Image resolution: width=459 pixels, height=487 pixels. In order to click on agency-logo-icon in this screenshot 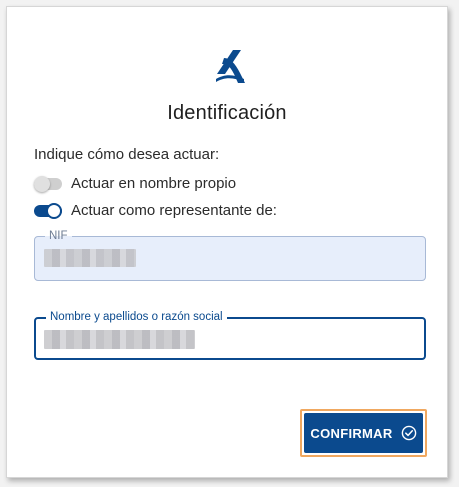, I will do `click(230, 66)`.